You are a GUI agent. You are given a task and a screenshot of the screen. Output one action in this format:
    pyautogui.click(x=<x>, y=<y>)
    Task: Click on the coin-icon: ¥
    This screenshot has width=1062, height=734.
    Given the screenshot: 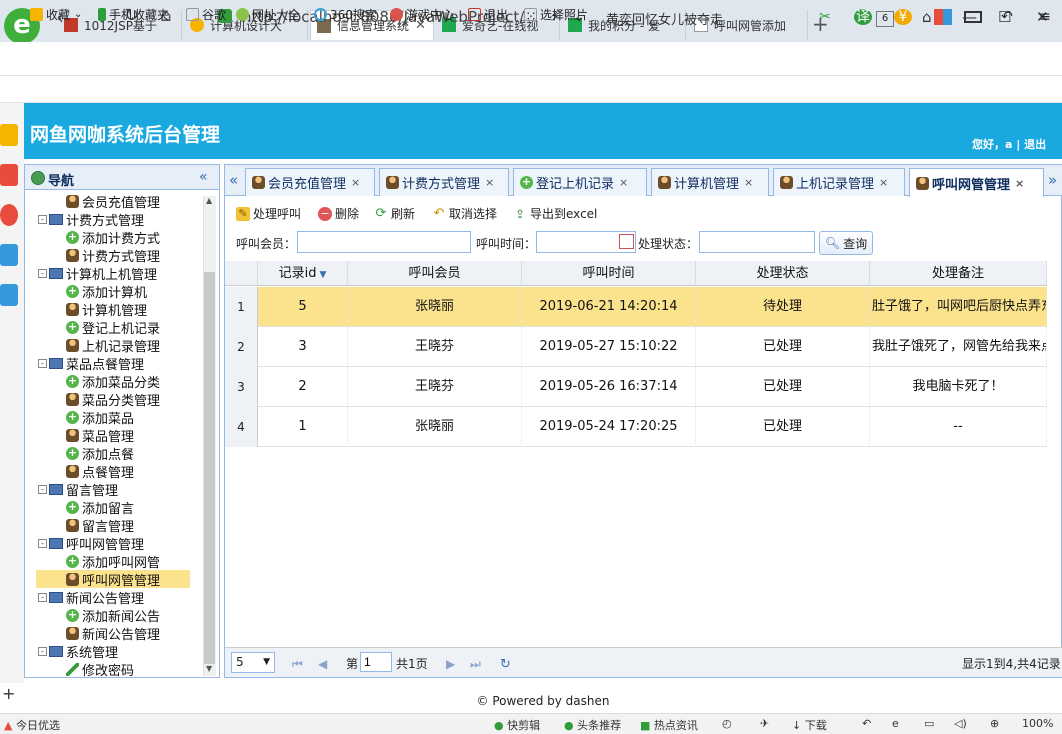 What is the action you would take?
    pyautogui.click(x=903, y=17)
    